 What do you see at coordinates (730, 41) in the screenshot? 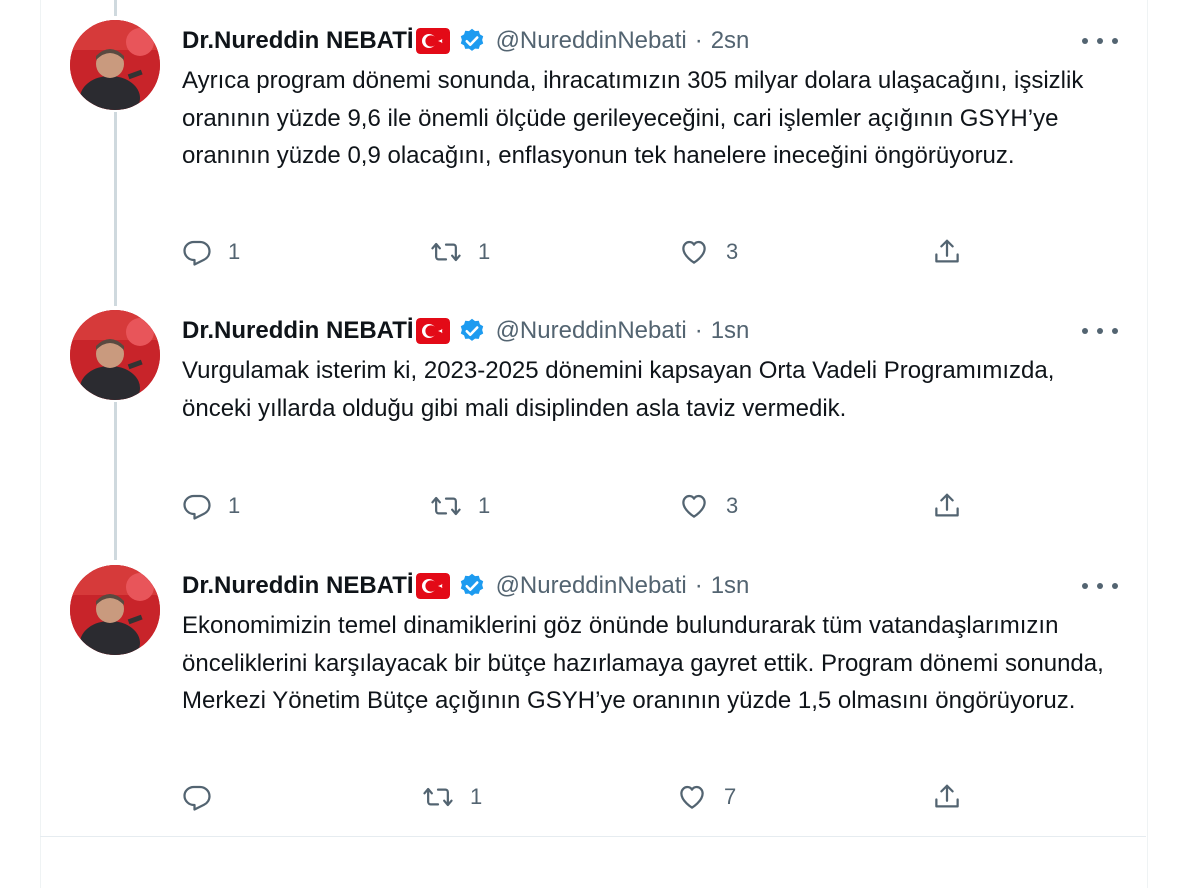
I see `tweet-time: 2sn` at bounding box center [730, 41].